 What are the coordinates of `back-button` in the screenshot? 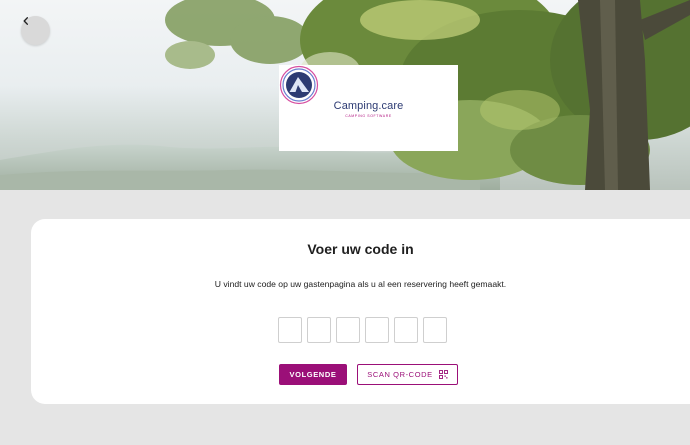 It's located at (35, 30).